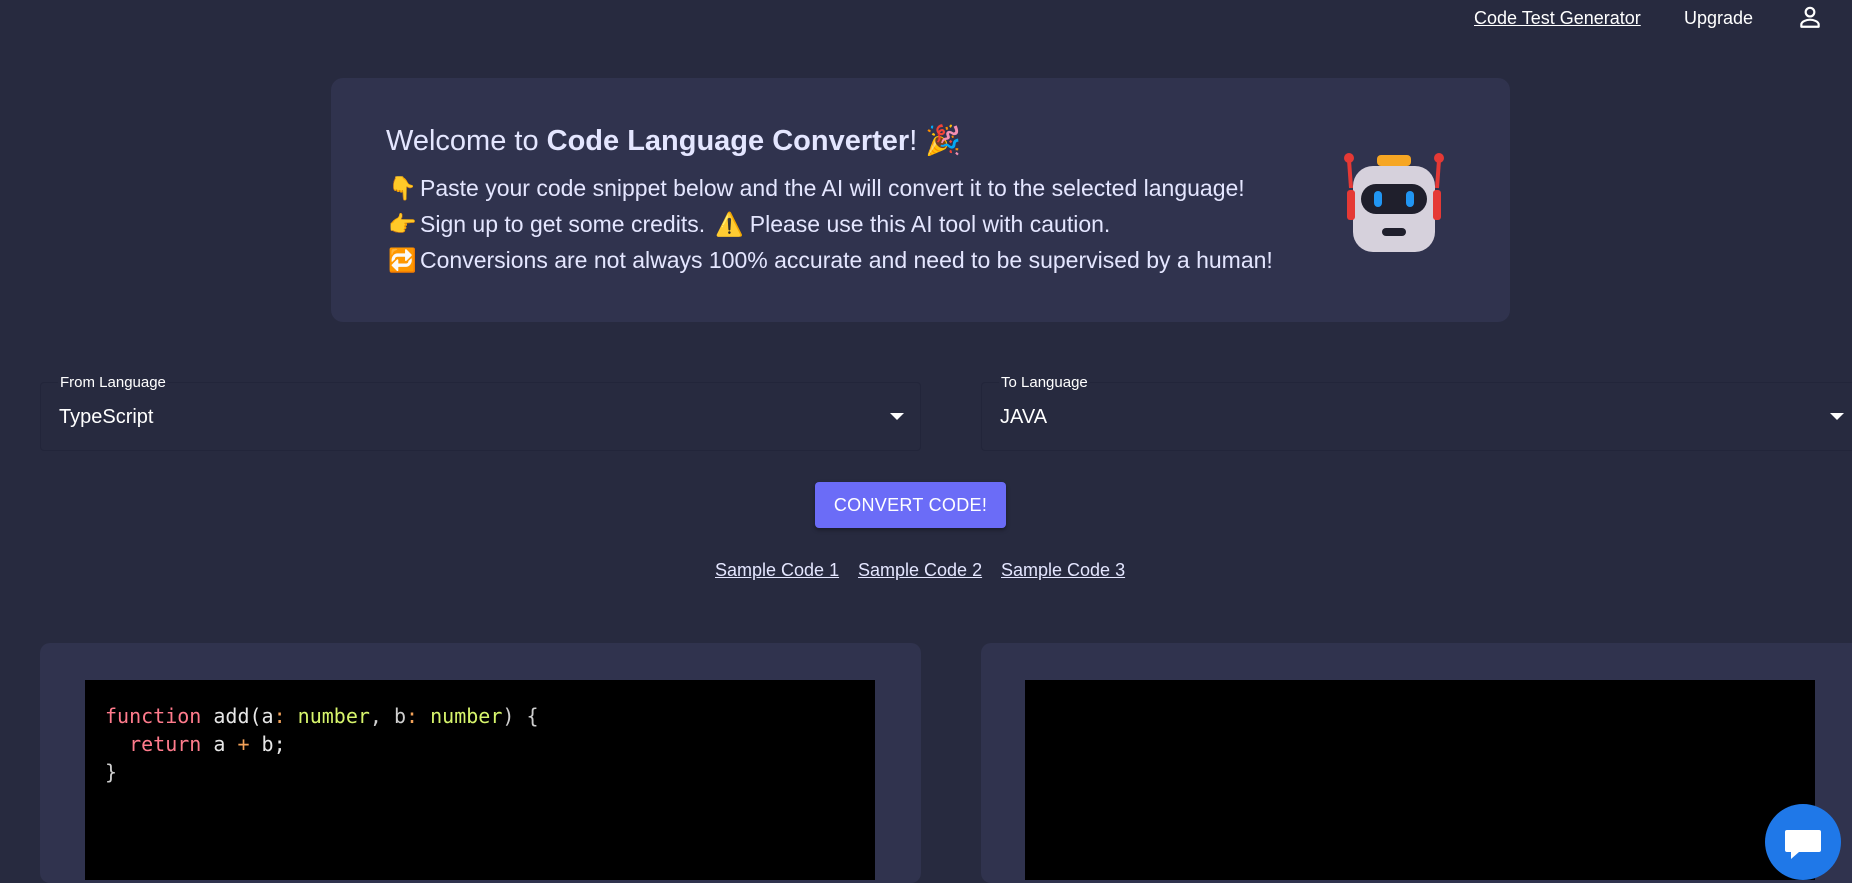  What do you see at coordinates (402, 188) in the screenshot?
I see `pointing-down-icon: 👇` at bounding box center [402, 188].